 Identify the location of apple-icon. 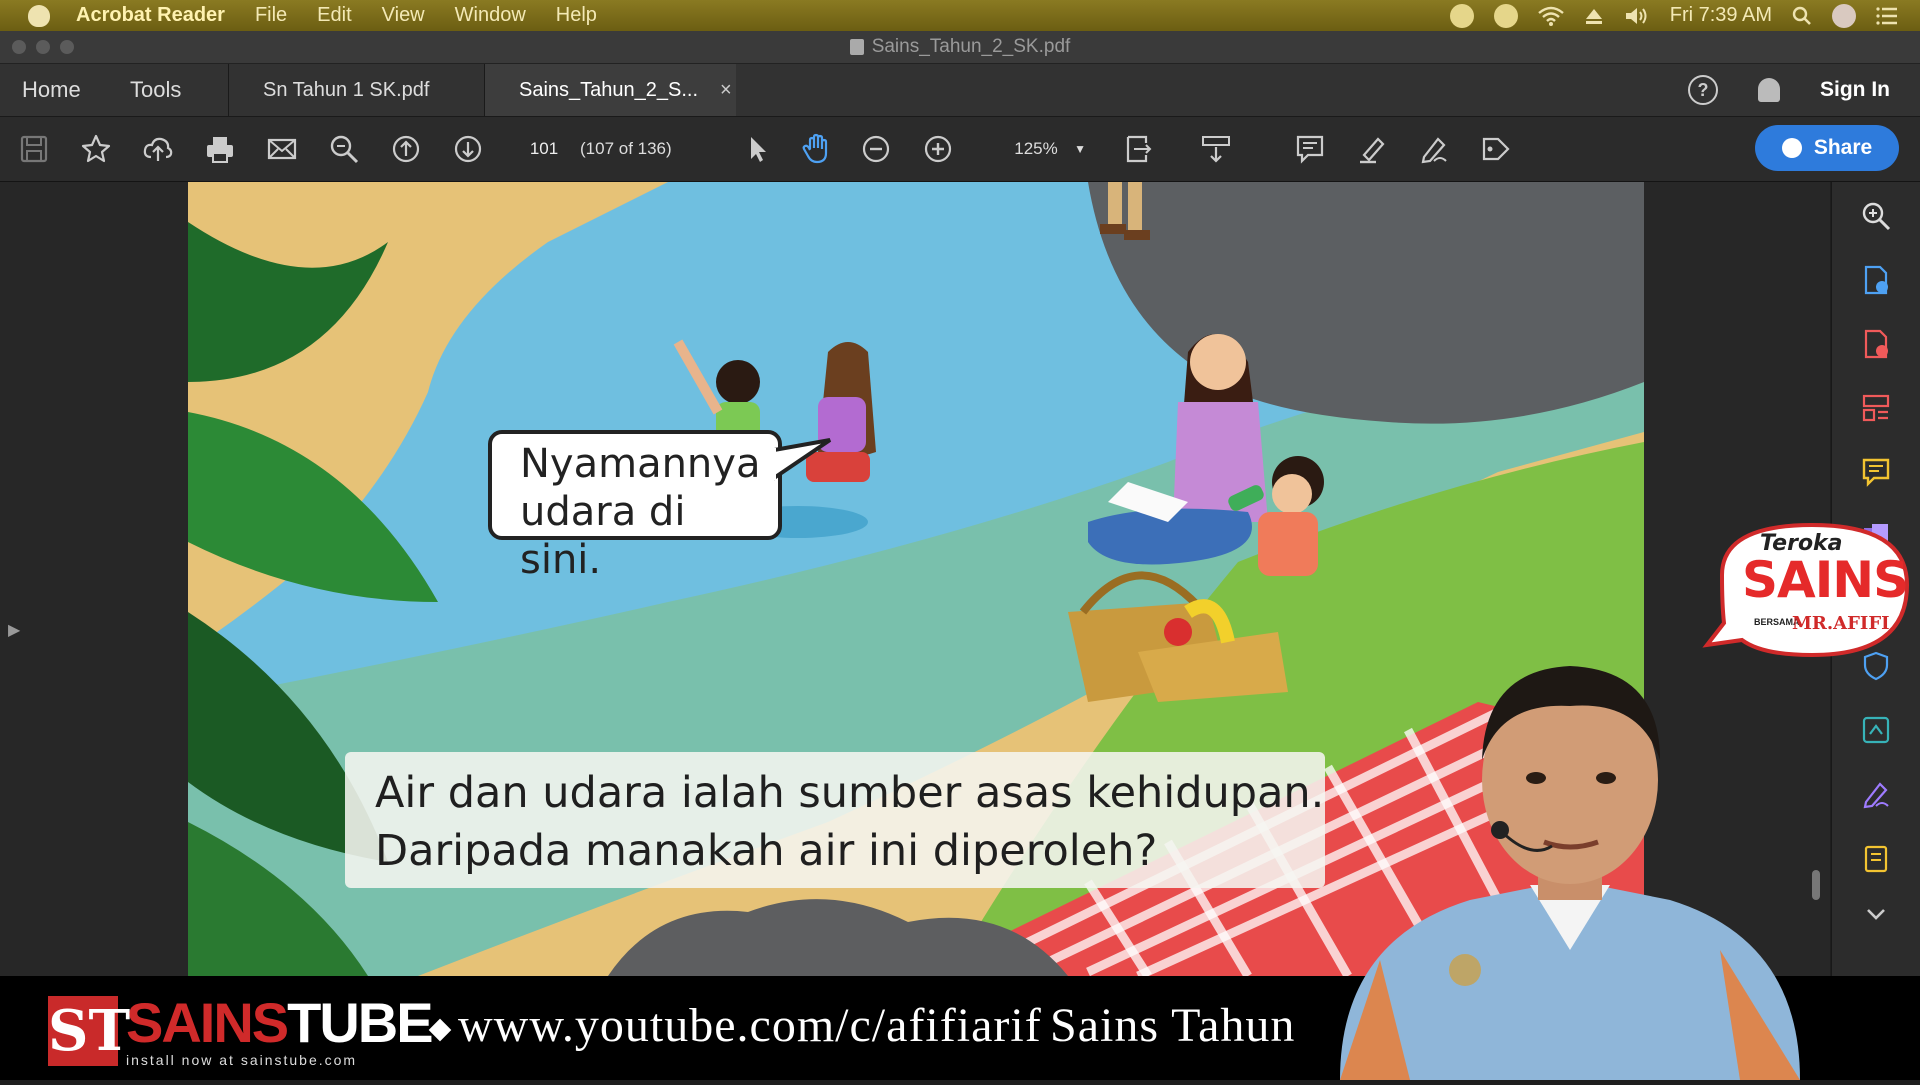
(39, 15).